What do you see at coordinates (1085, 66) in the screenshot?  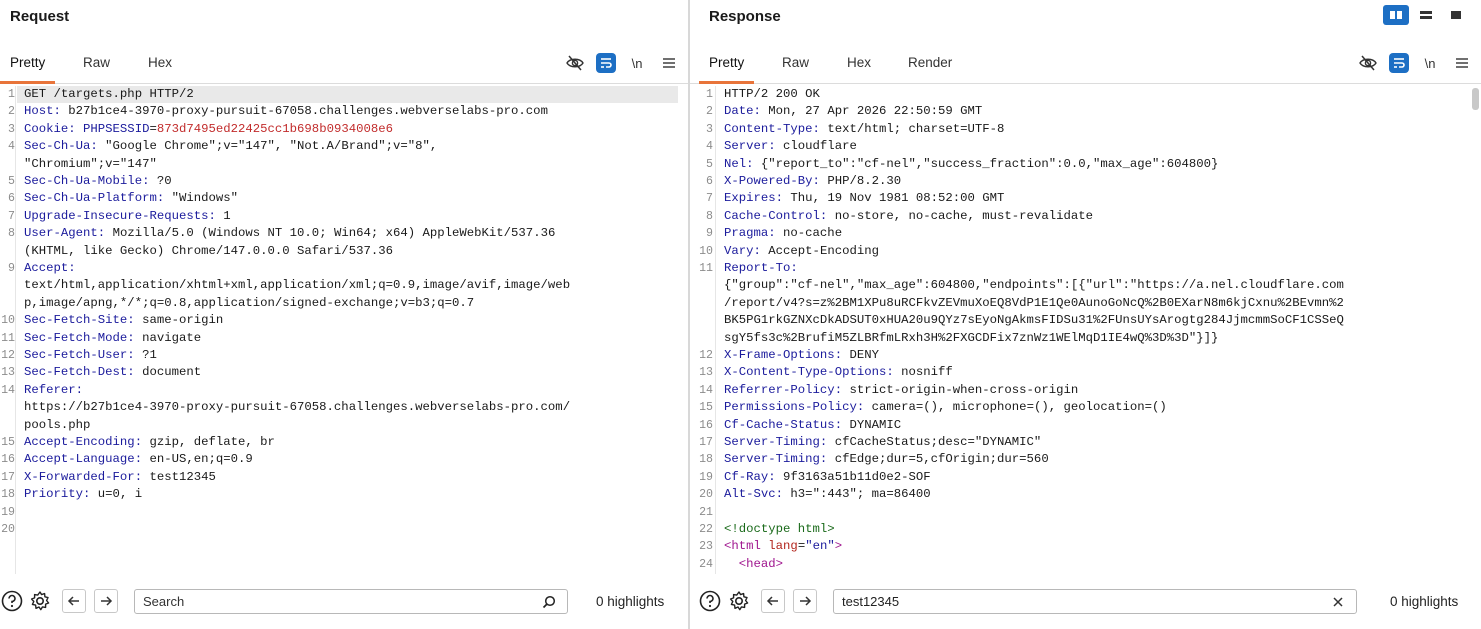 I see `response-tabbar: Pretty Raw Hex Render \n` at bounding box center [1085, 66].